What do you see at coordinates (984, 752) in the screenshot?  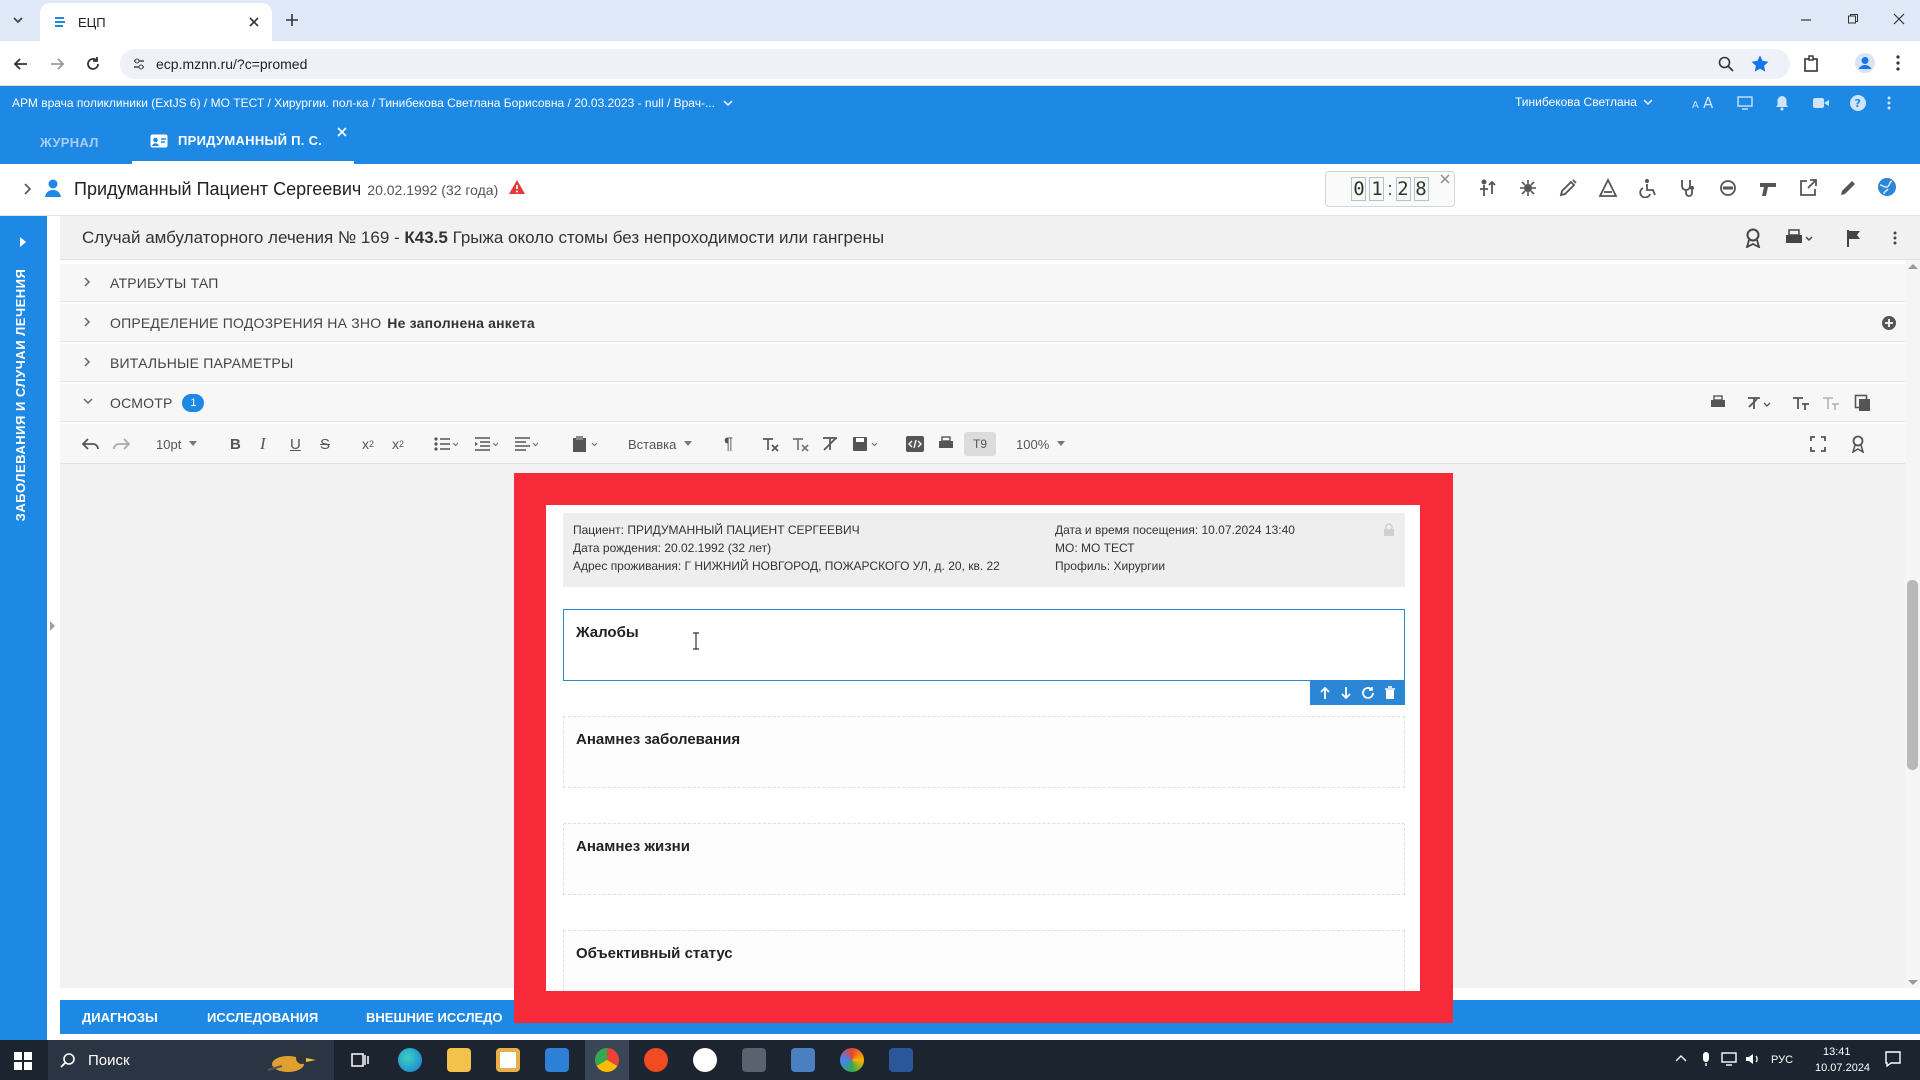 I see `disease-anamnesis-field: Анамнез заболевания` at bounding box center [984, 752].